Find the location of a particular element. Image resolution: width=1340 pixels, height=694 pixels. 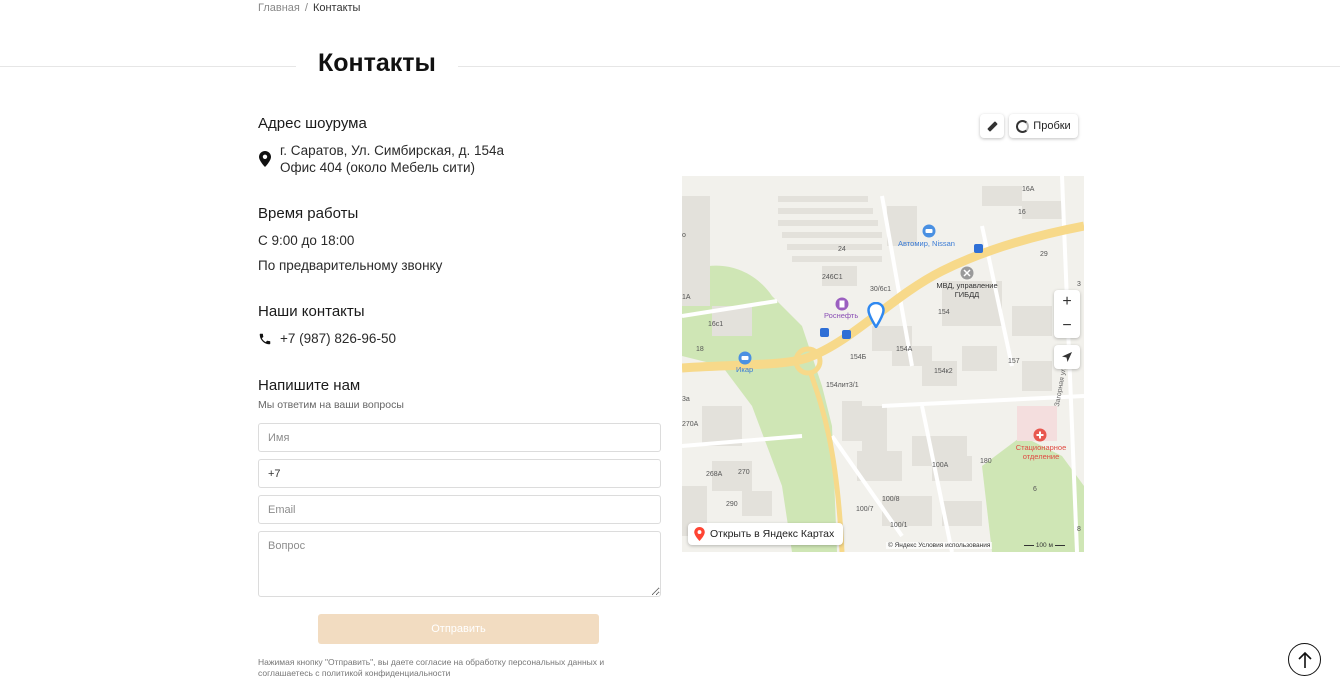

car-dealer-icon is located at coordinates (933, 231).